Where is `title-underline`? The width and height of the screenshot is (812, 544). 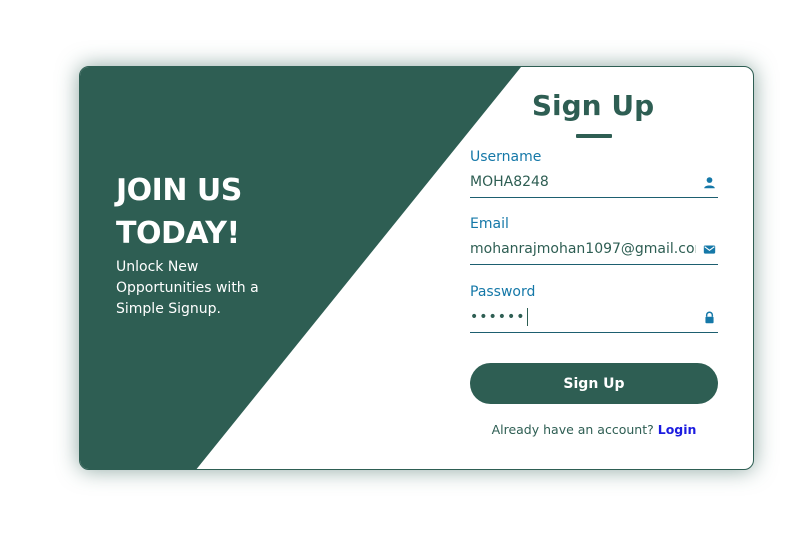
title-underline is located at coordinates (594, 136).